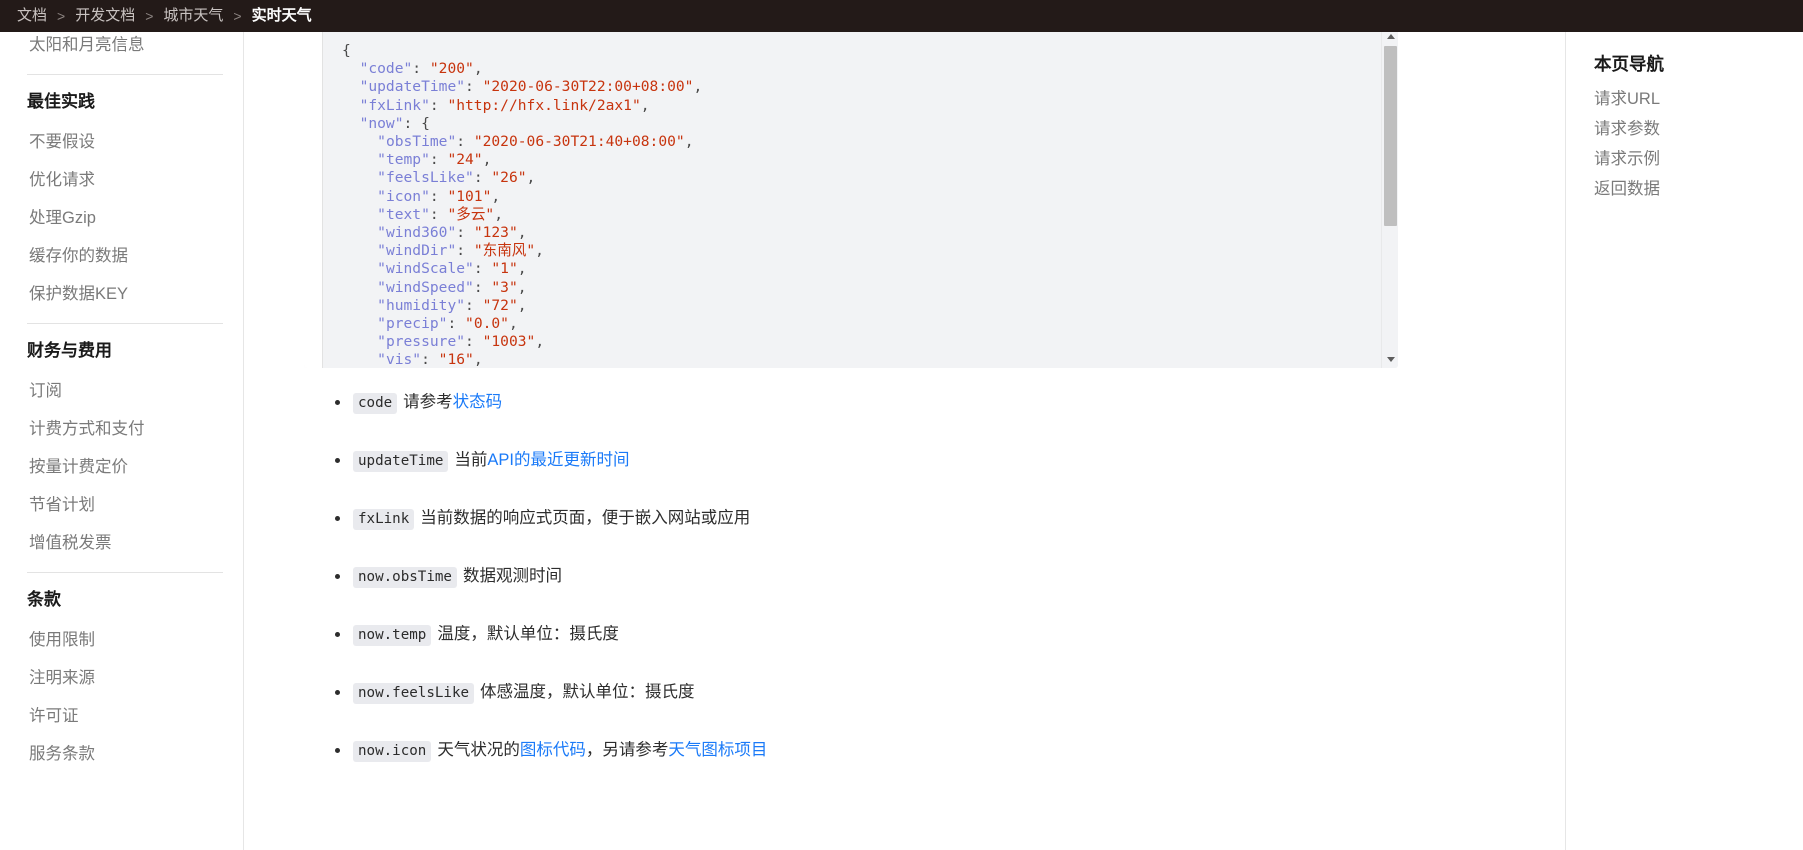 This screenshot has width=1803, height=850. What do you see at coordinates (425, 178) in the screenshot?
I see `code-token-key: "feelsLike"` at bounding box center [425, 178].